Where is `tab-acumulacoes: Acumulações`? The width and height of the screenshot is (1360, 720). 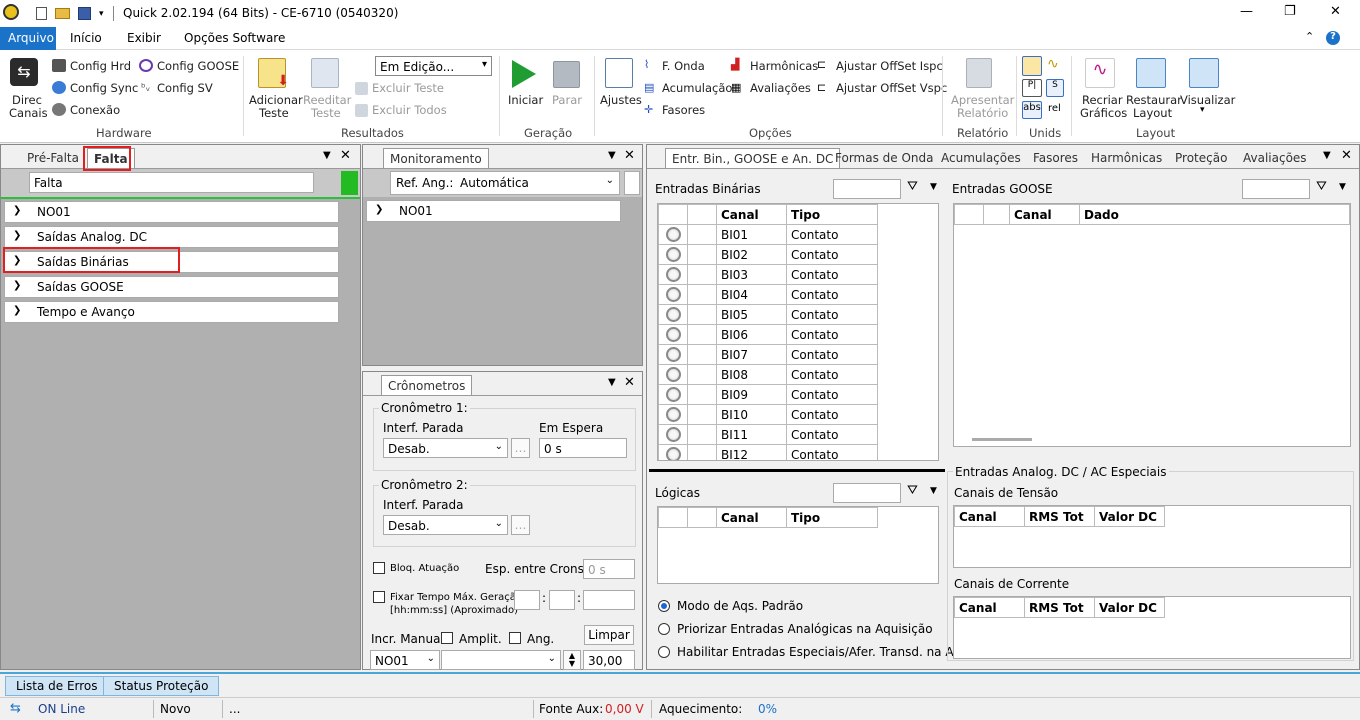
tab-acumulacoes: Acumulações is located at coordinates (981, 158).